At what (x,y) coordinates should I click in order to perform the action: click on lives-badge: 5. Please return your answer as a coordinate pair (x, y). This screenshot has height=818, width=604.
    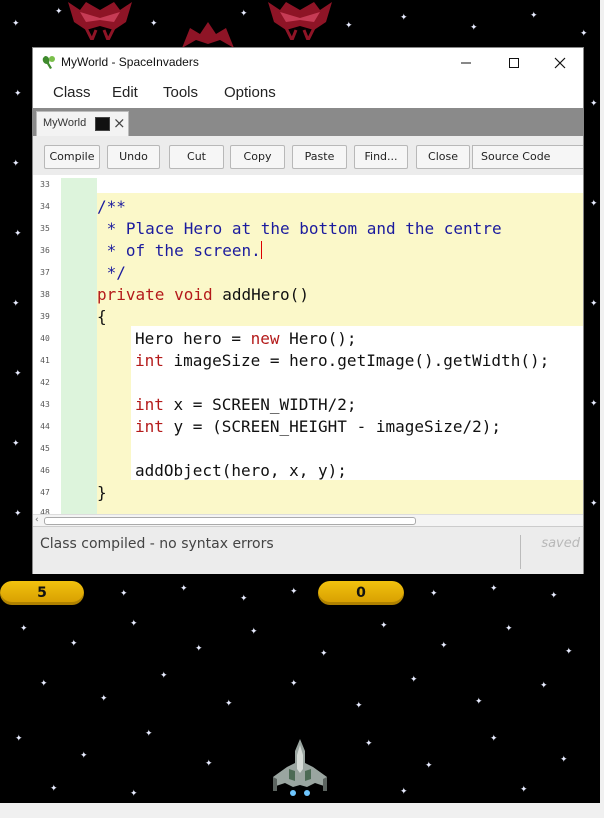
    Looking at the image, I should click on (42, 593).